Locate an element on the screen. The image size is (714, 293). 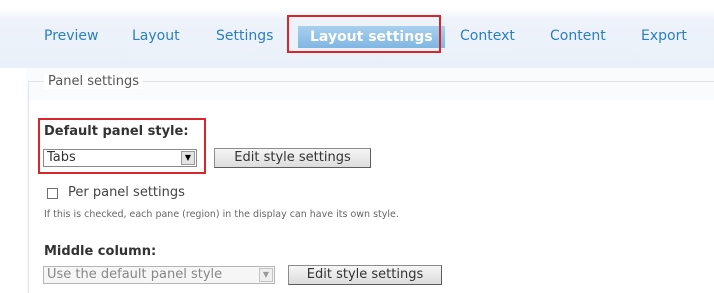
tab-content: Content is located at coordinates (578, 38).